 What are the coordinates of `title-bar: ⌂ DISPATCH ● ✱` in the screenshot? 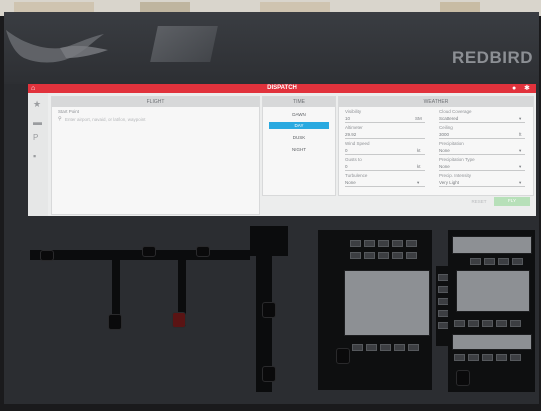 It's located at (282, 88).